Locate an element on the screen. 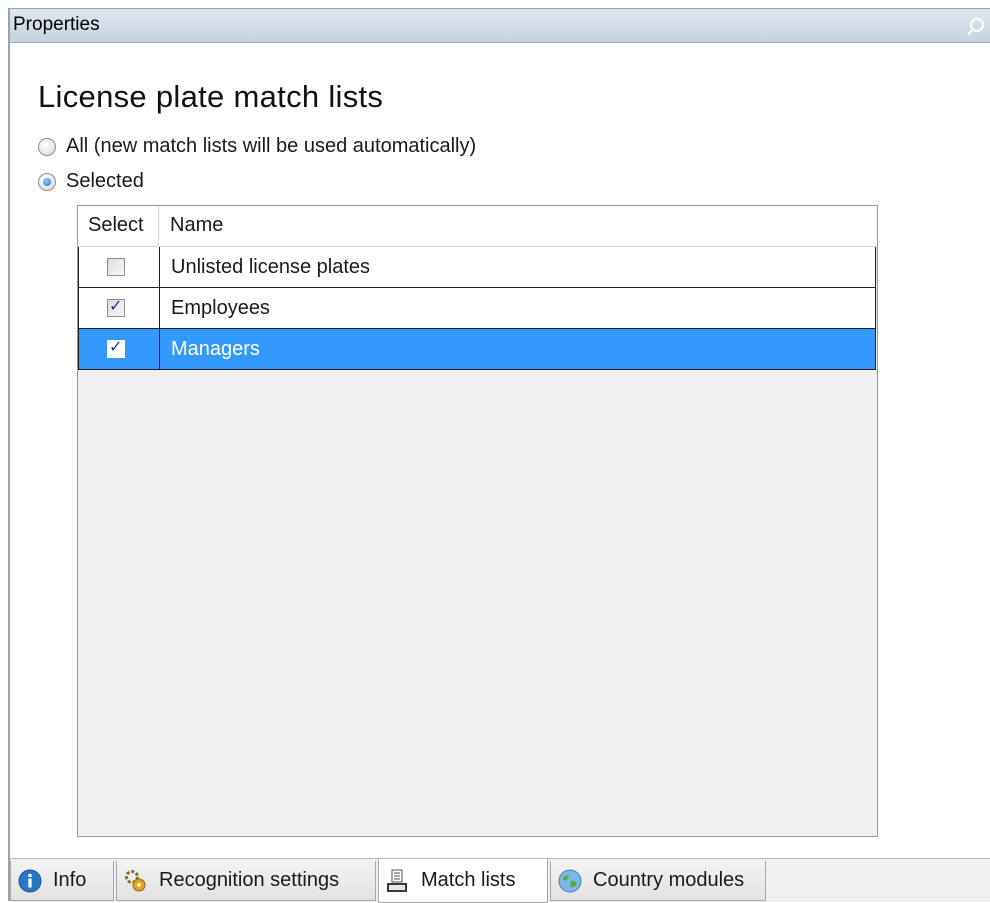  pin-icon is located at coordinates (976, 26).